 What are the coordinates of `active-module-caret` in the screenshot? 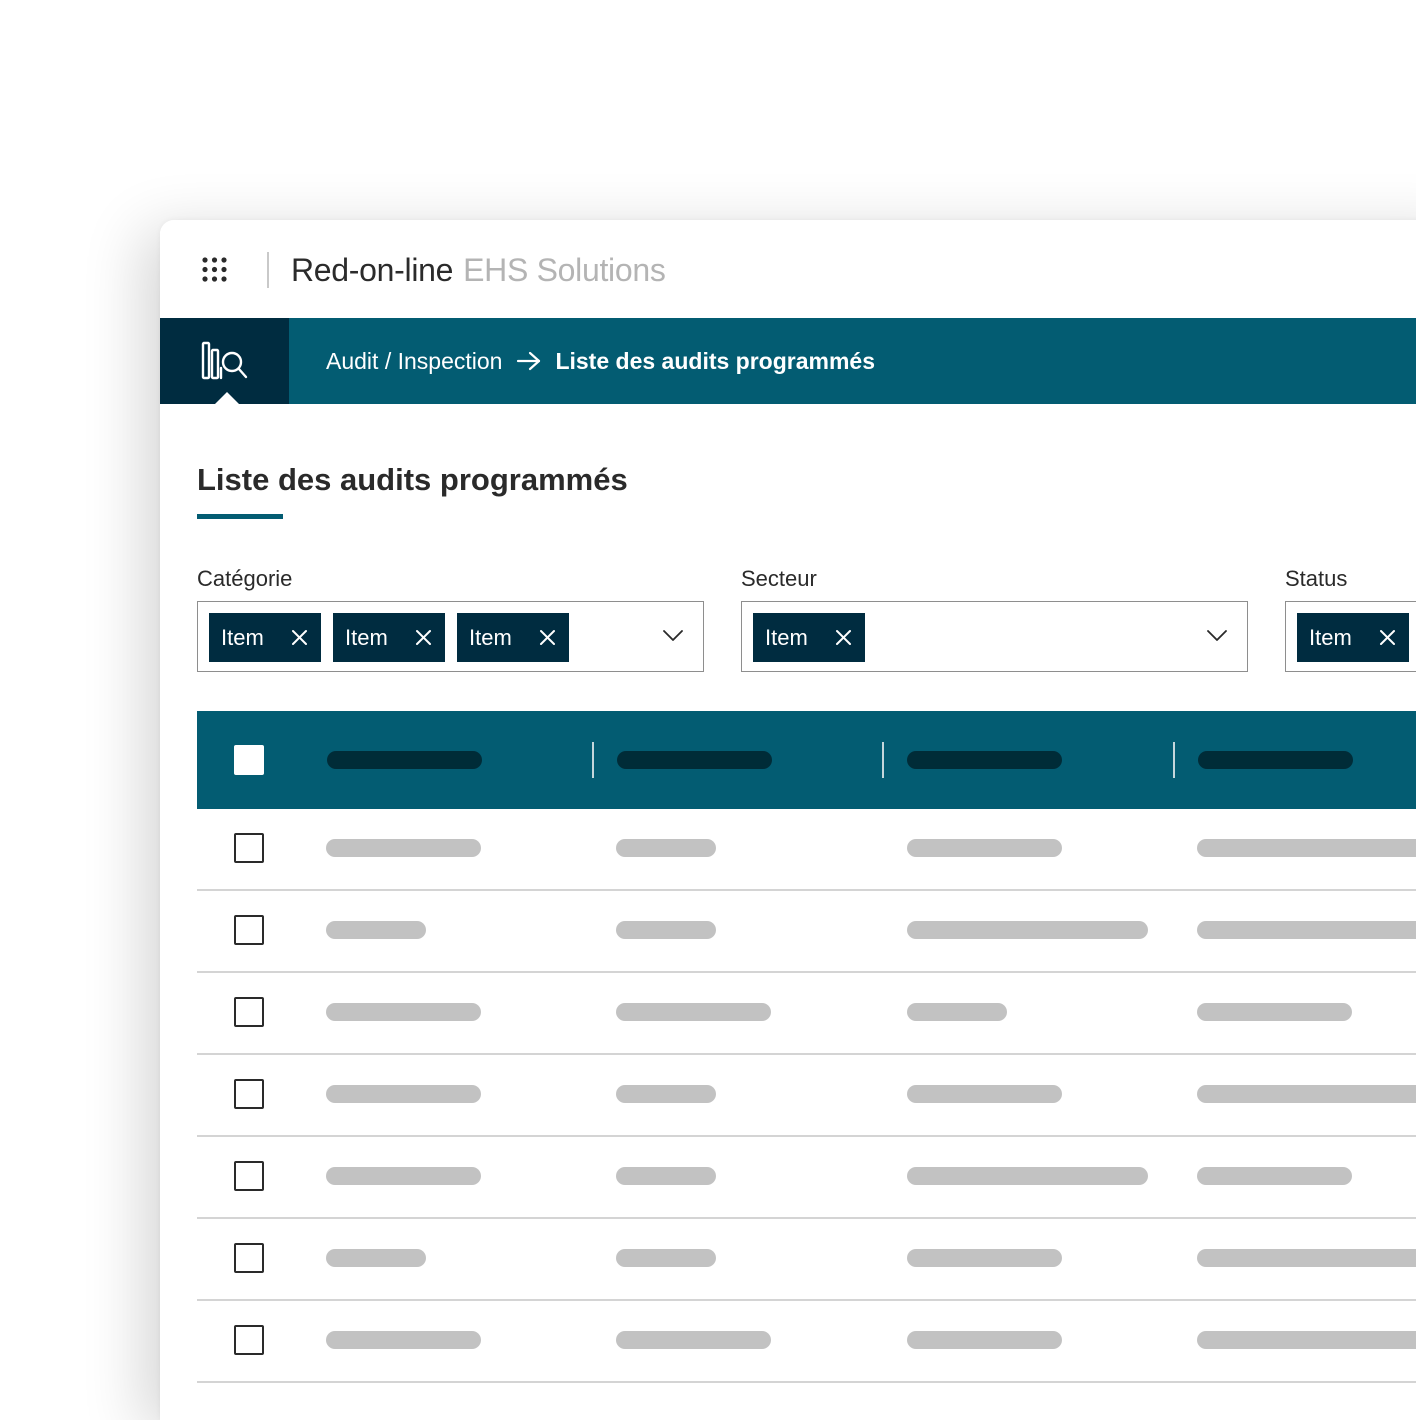 It's located at (227, 398).